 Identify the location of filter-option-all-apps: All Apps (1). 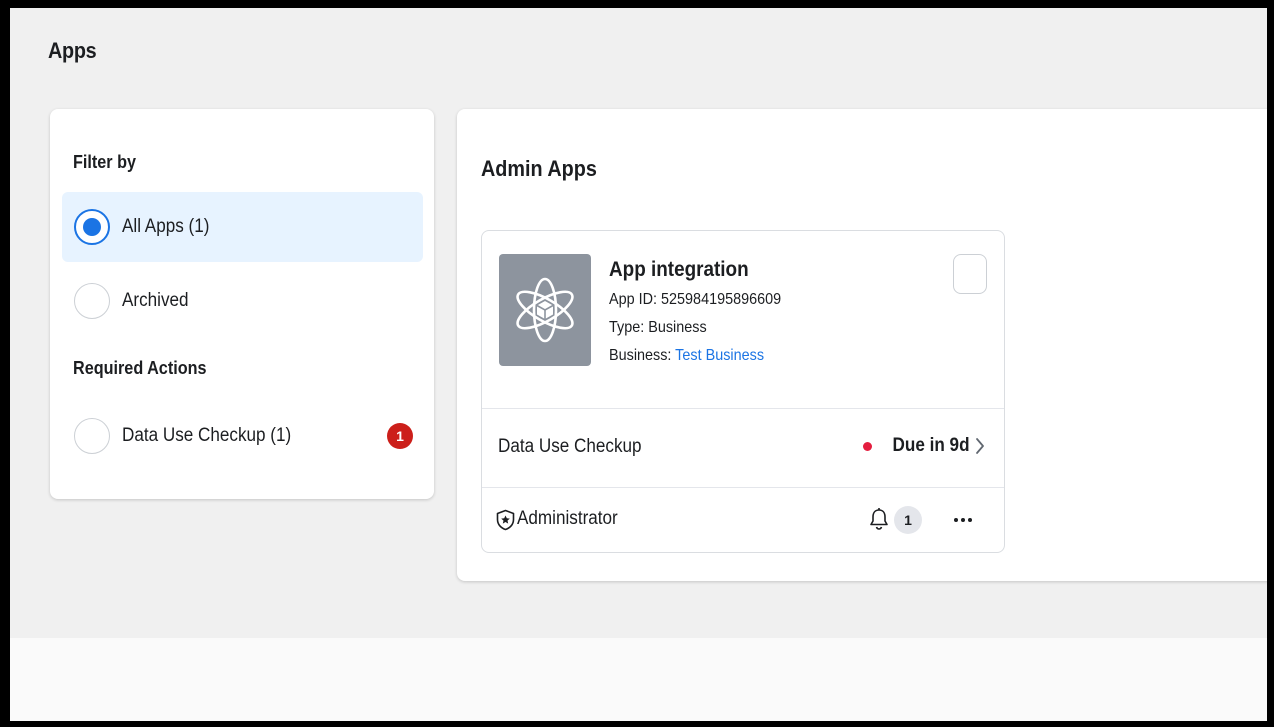
(242, 227).